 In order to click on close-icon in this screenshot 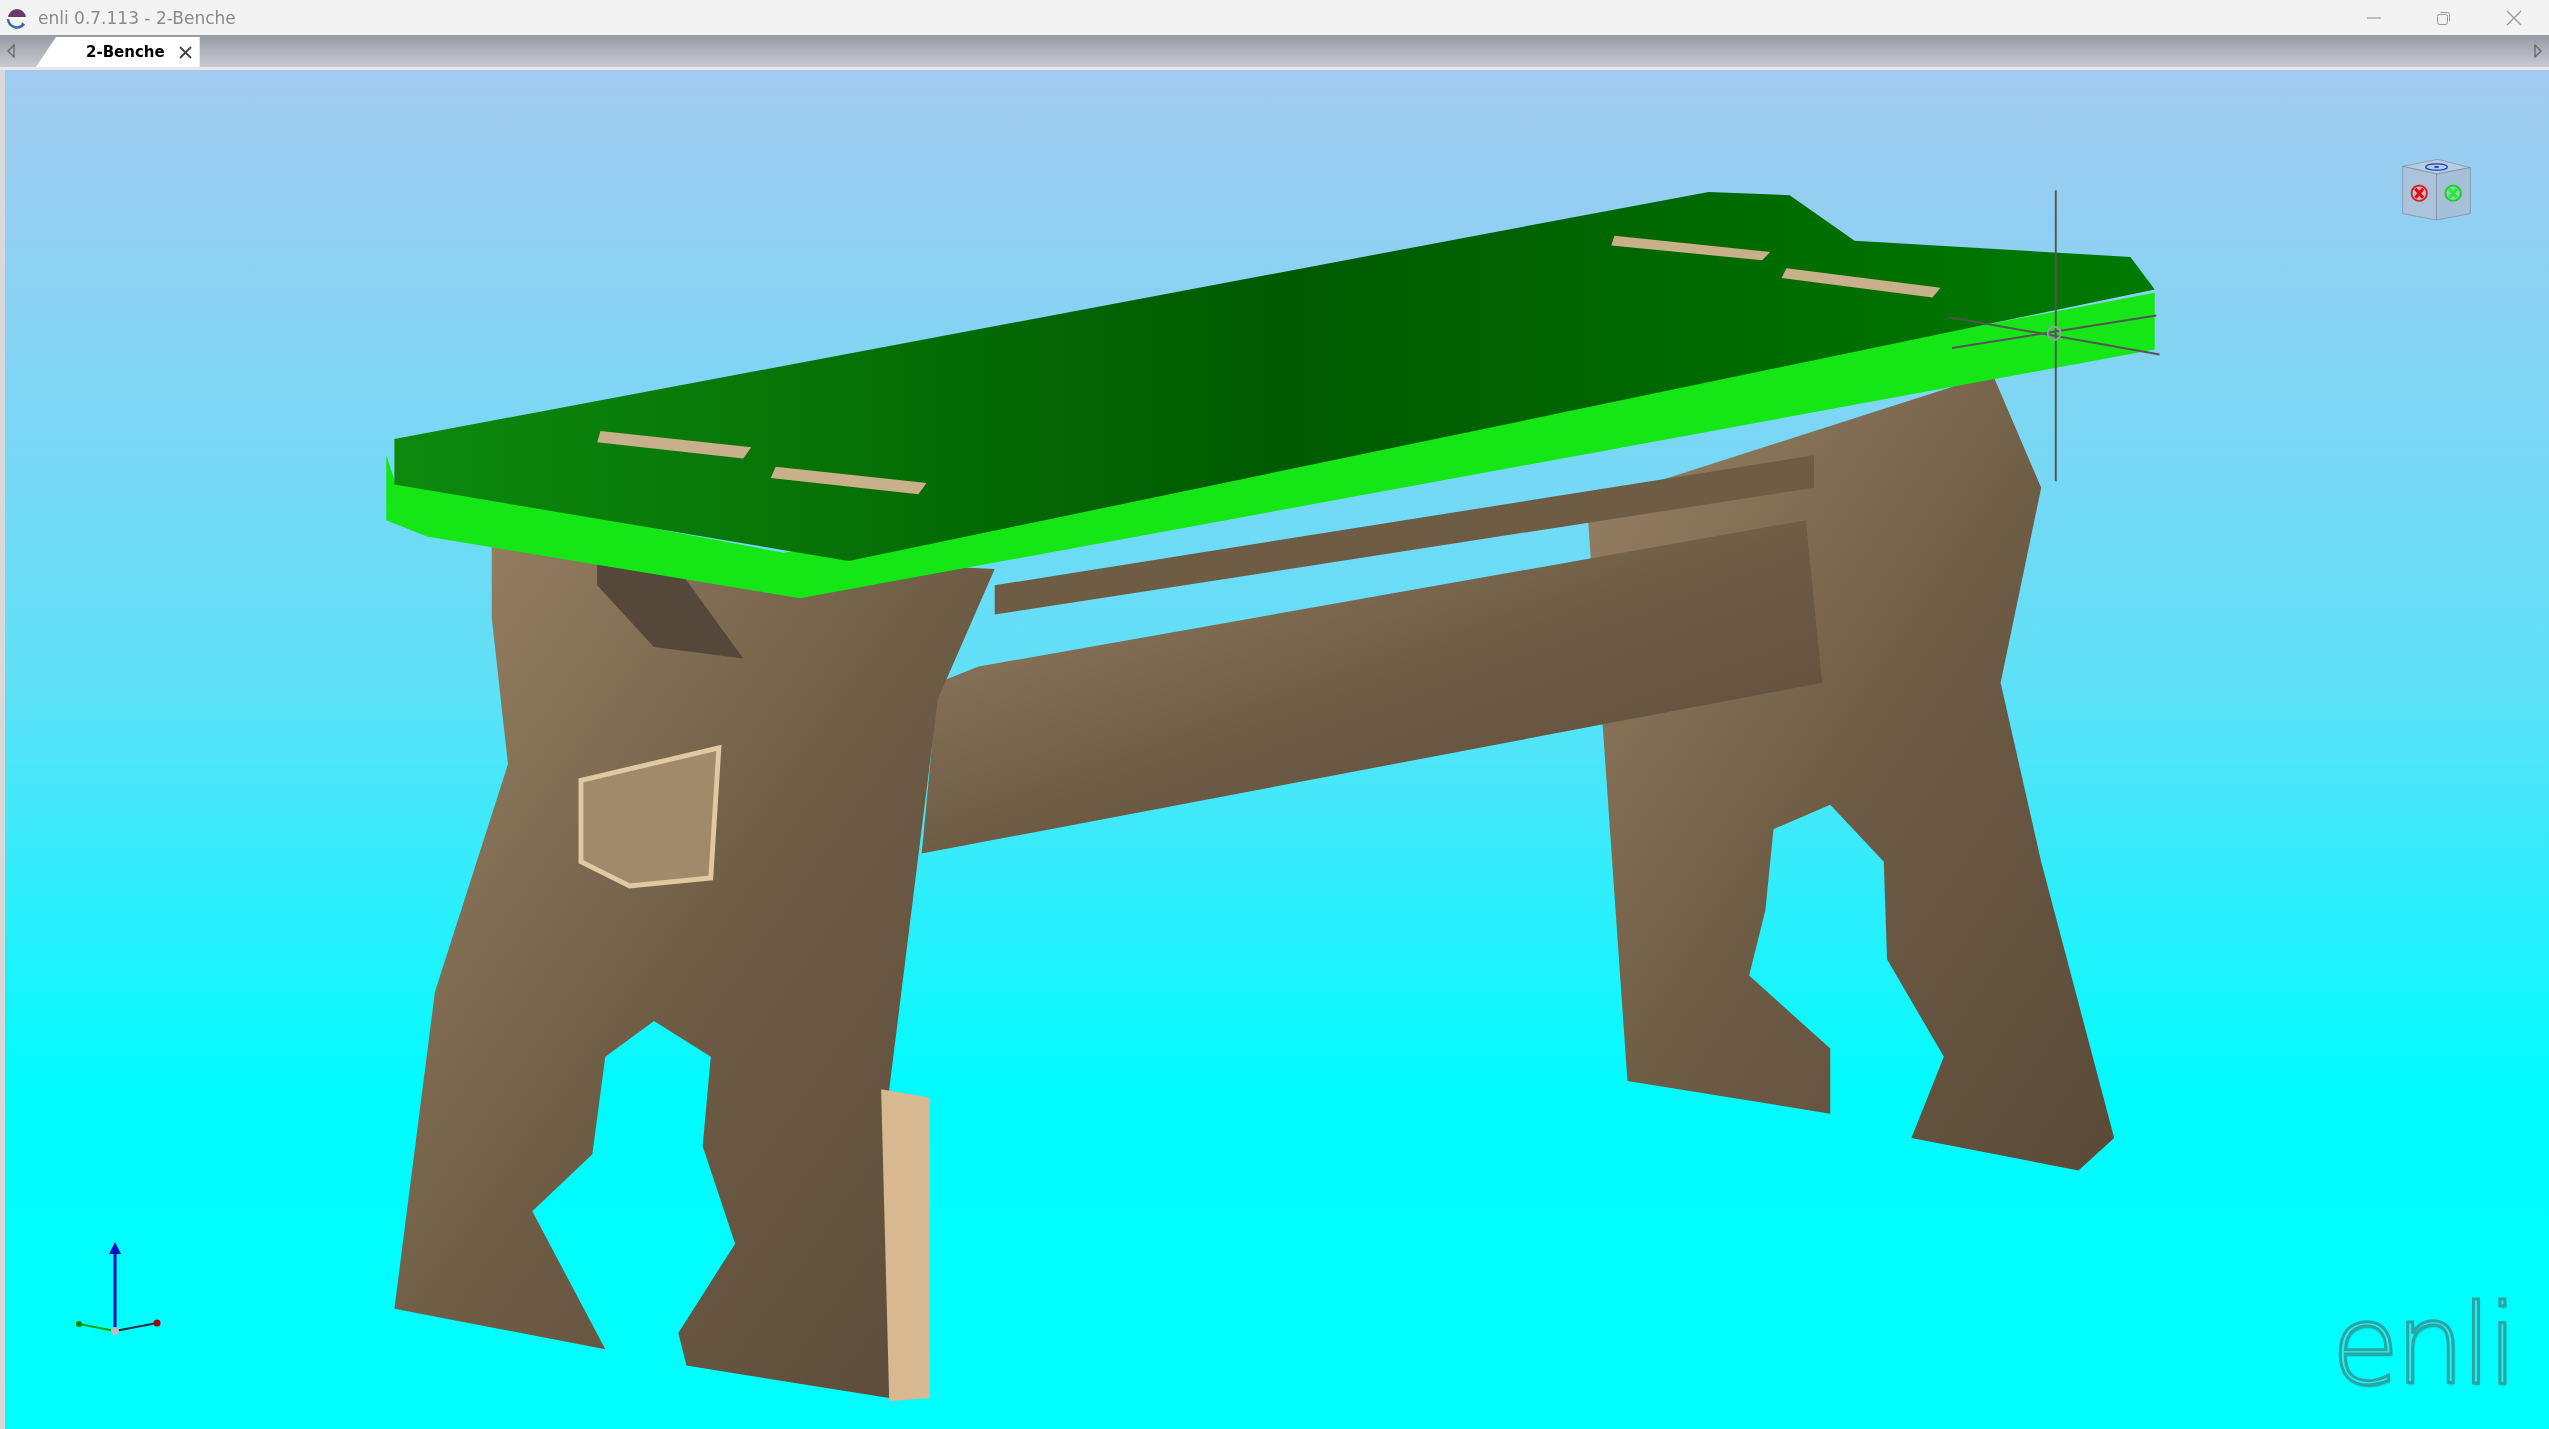, I will do `click(2514, 17)`.